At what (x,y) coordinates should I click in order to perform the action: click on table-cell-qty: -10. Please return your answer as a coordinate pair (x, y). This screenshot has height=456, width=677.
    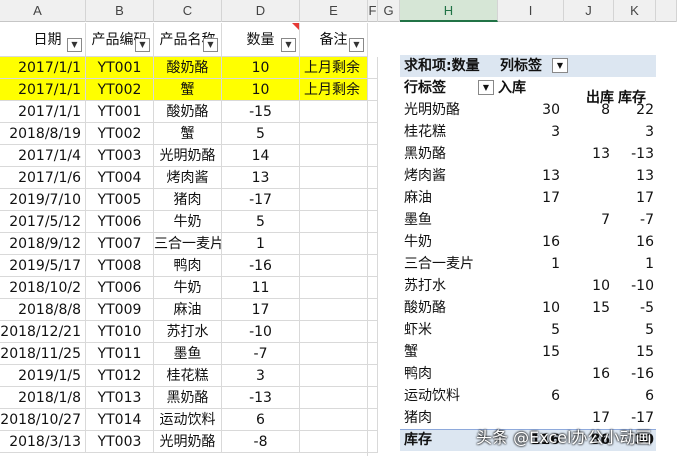
    Looking at the image, I should click on (261, 332).